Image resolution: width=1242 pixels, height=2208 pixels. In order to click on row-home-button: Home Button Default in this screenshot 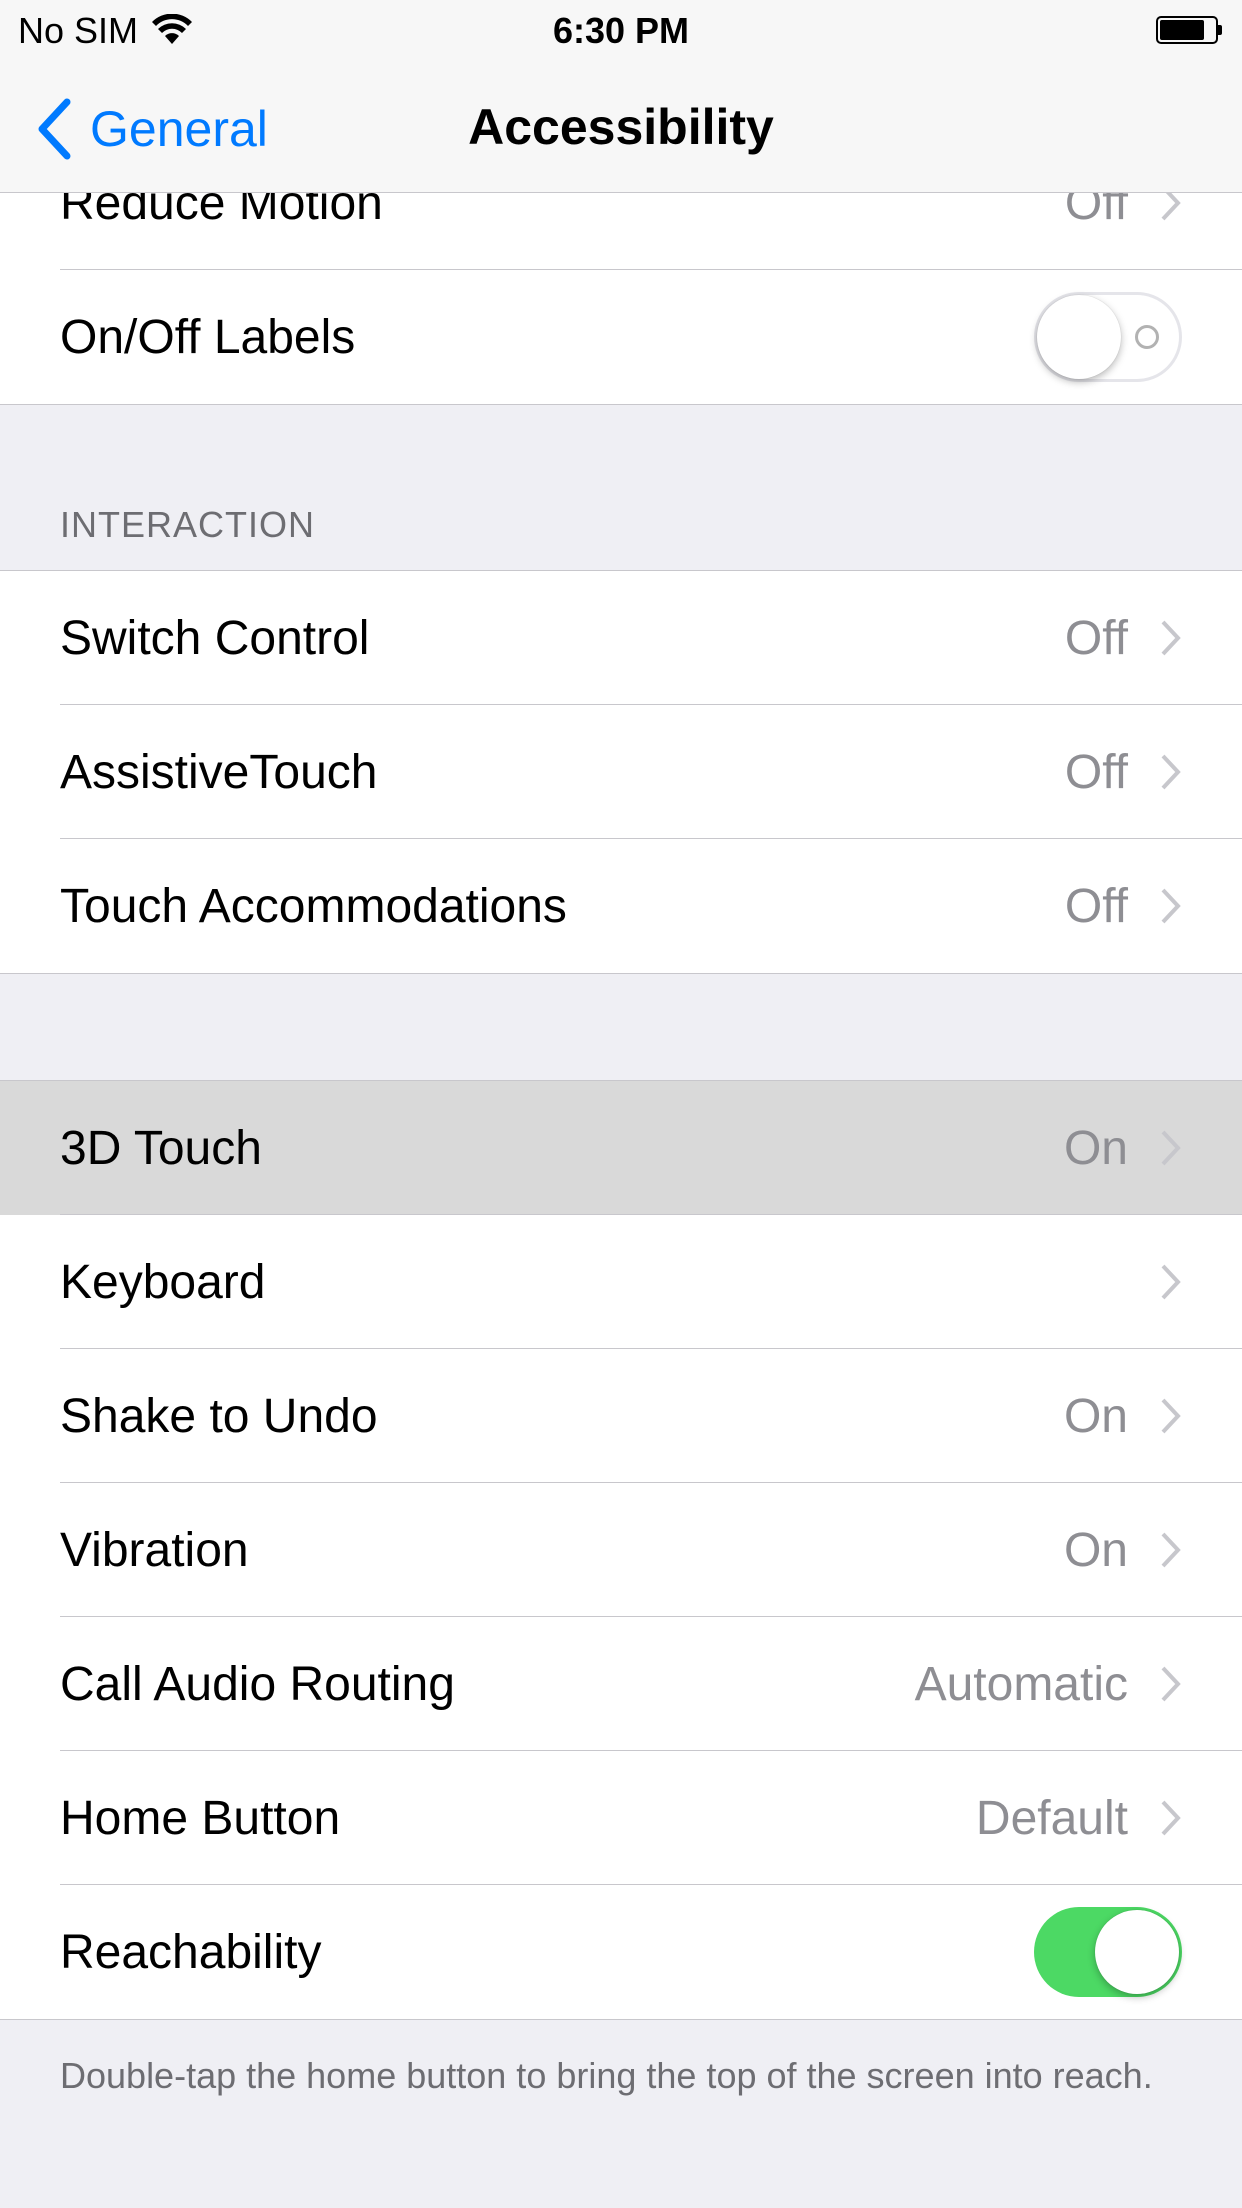, I will do `click(621, 1818)`.